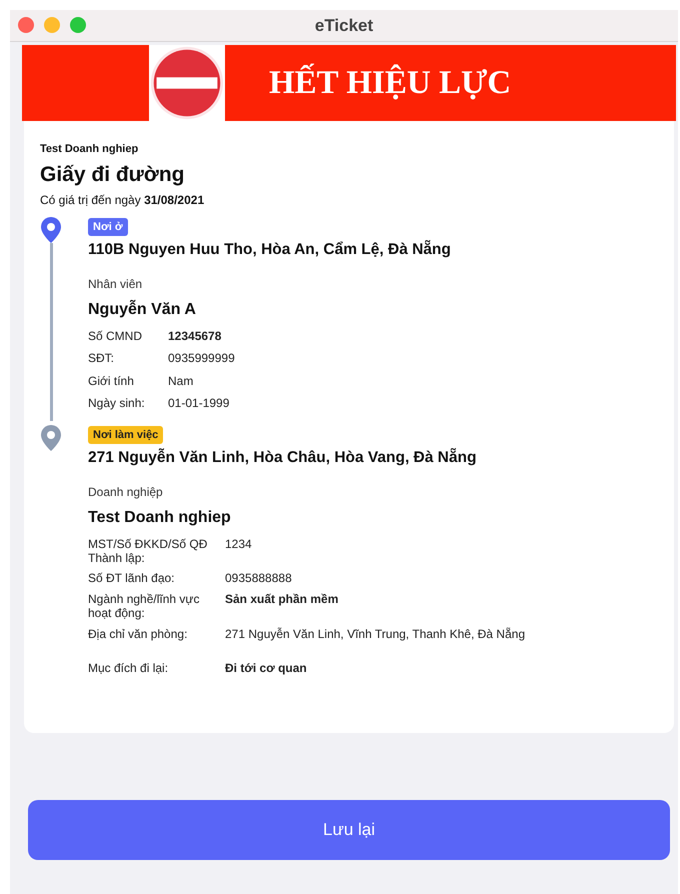  I want to click on section-name: Test Doanh nghiep, so click(160, 517).